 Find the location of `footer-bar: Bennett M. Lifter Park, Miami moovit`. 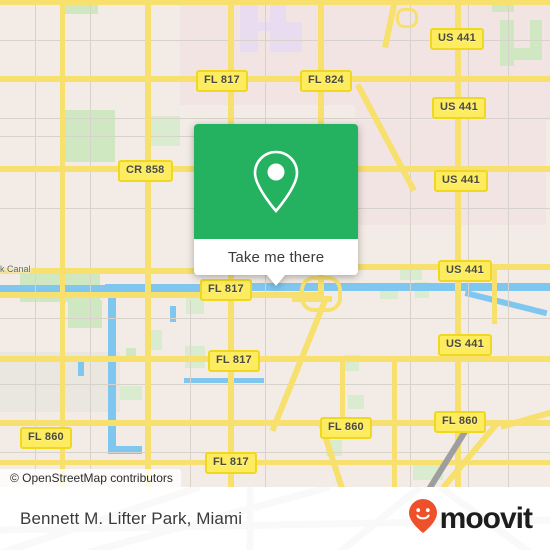

footer-bar: Bennett M. Lifter Park, Miami moovit is located at coordinates (275, 518).